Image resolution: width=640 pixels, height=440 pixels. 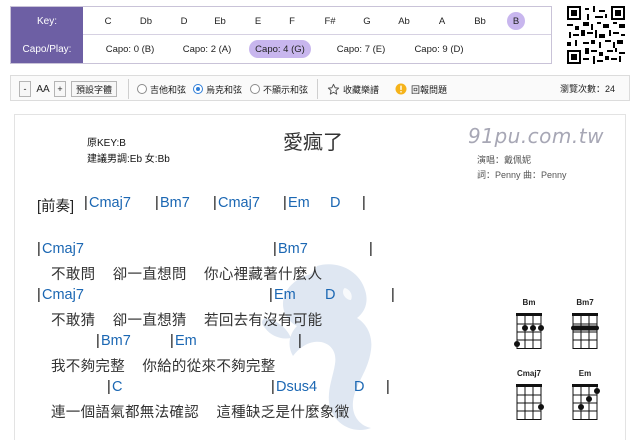 What do you see at coordinates (117, 387) in the screenshot?
I see `chord: C` at bounding box center [117, 387].